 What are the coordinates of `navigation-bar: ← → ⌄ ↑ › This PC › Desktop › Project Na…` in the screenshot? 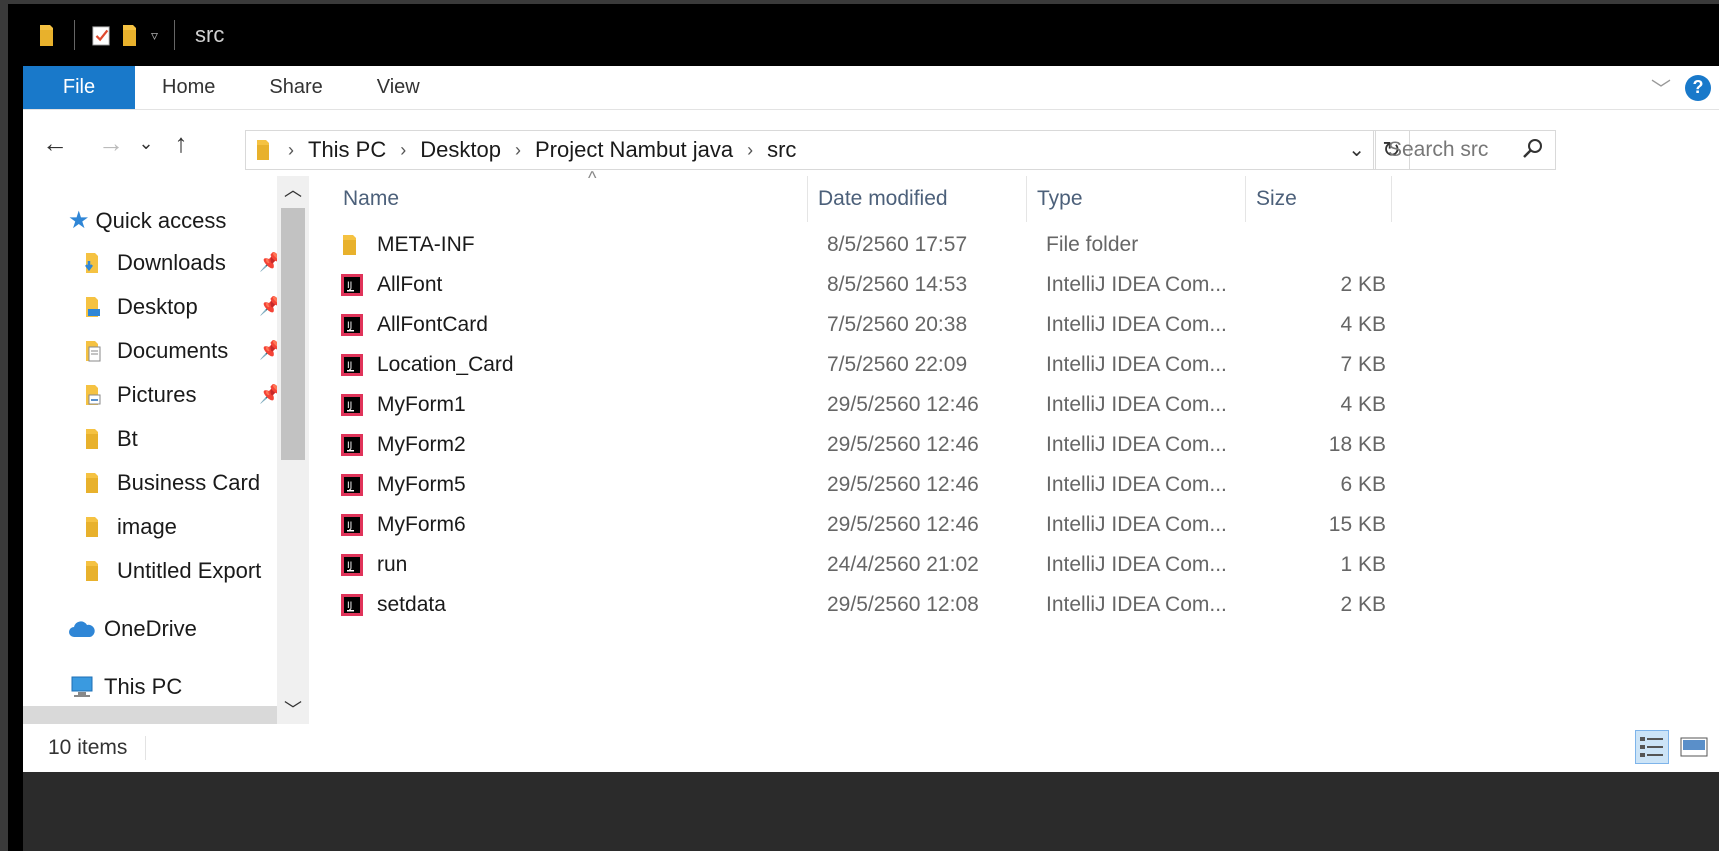 It's located at (871, 143).